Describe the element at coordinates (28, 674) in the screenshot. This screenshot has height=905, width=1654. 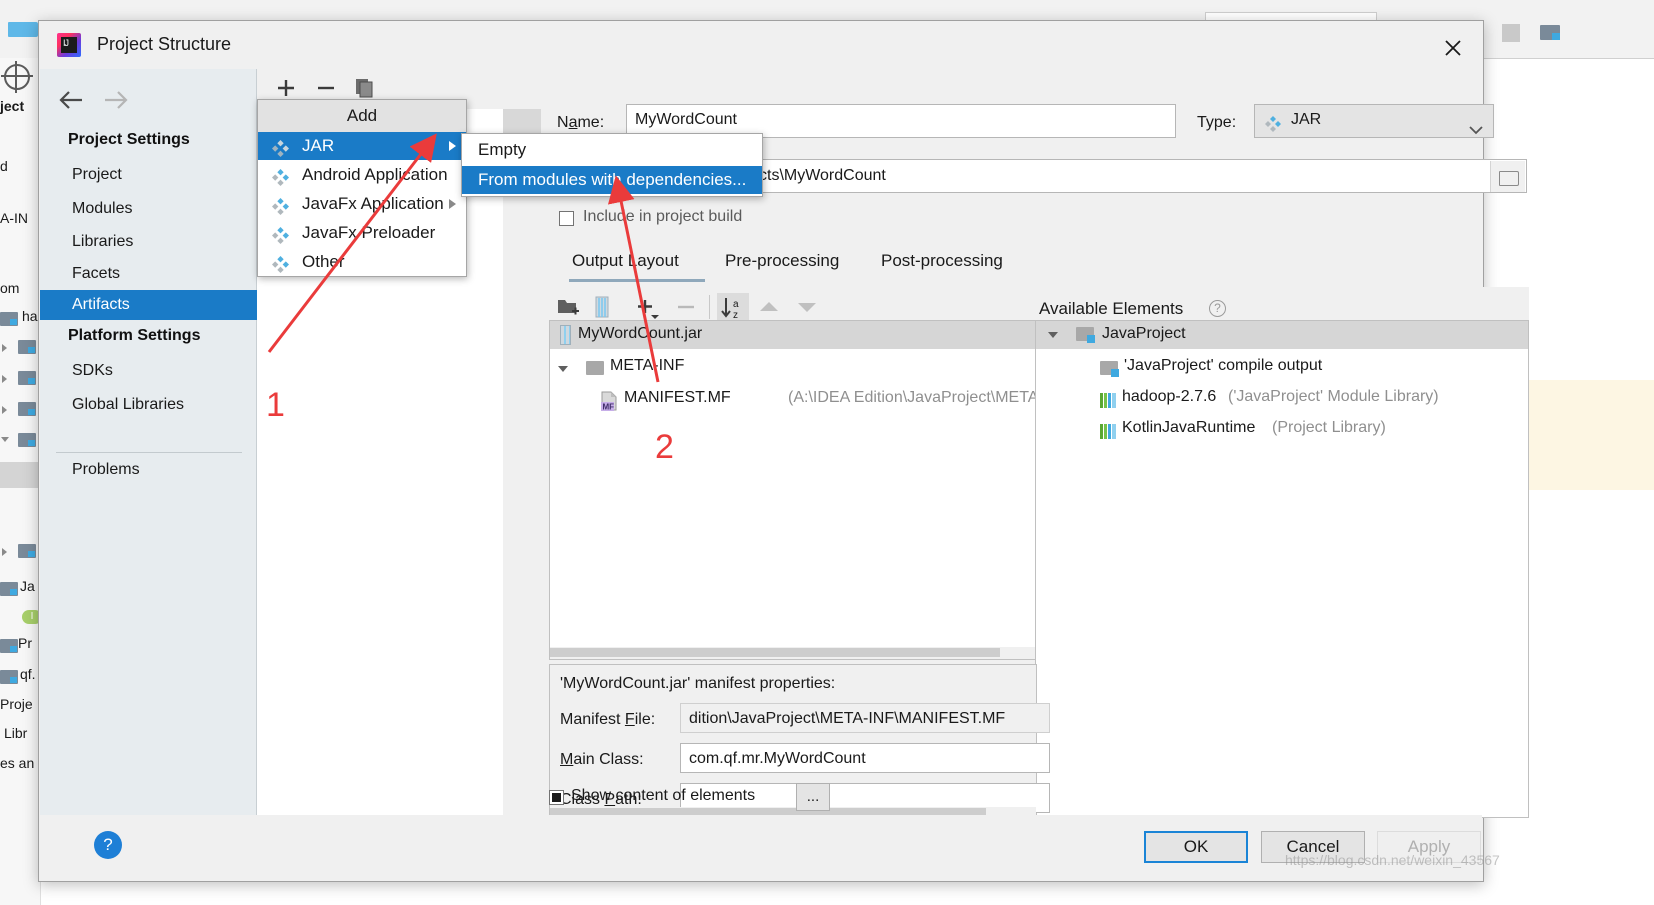
I see `bg-tree-item: qf.` at that location.